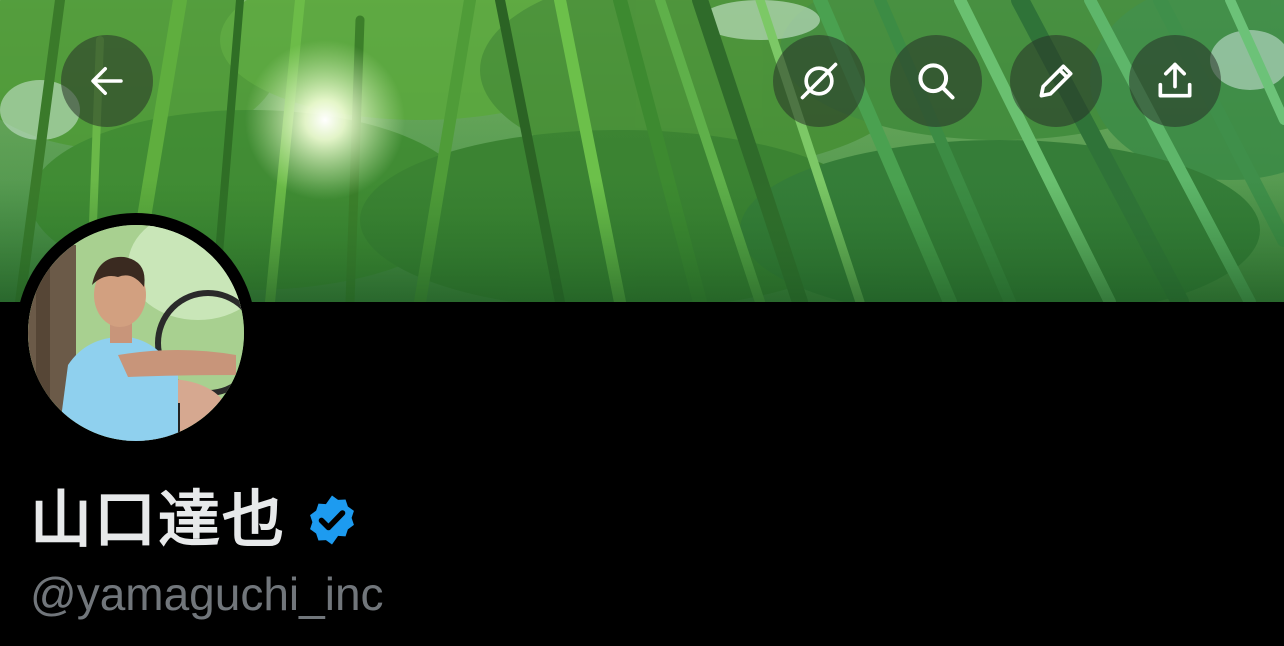  I want to click on share-button, so click(1175, 81).